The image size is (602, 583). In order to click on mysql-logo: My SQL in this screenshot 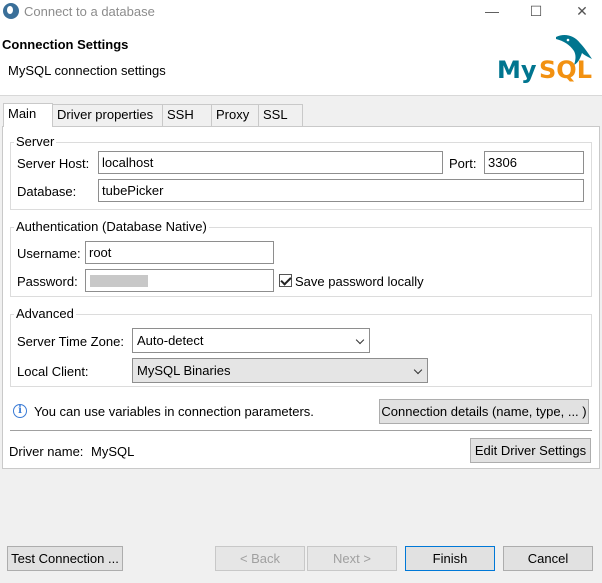, I will do `click(546, 59)`.